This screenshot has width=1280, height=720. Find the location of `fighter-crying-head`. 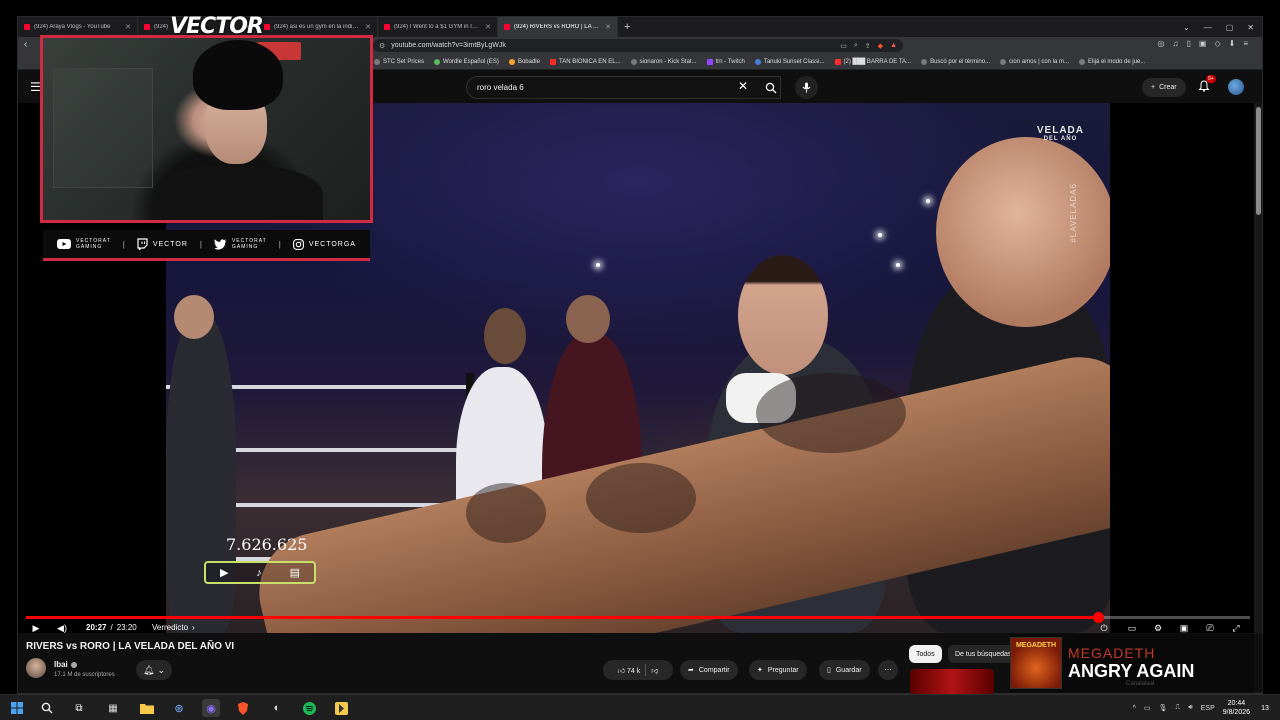

fighter-crying-head is located at coordinates (783, 315).